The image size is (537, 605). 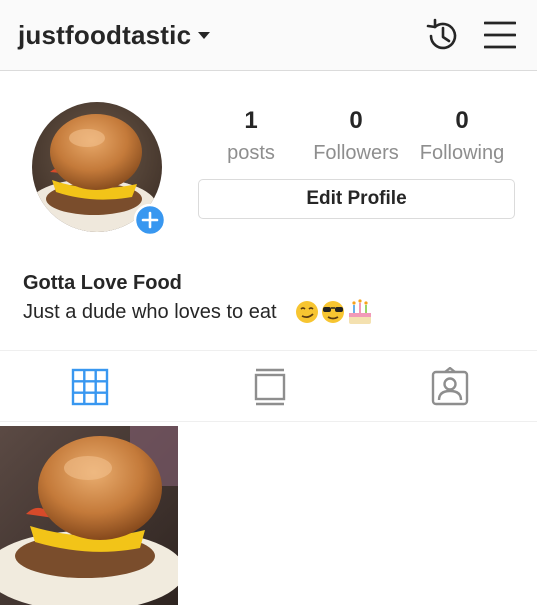 What do you see at coordinates (251, 153) in the screenshot?
I see `posts-label: posts` at bounding box center [251, 153].